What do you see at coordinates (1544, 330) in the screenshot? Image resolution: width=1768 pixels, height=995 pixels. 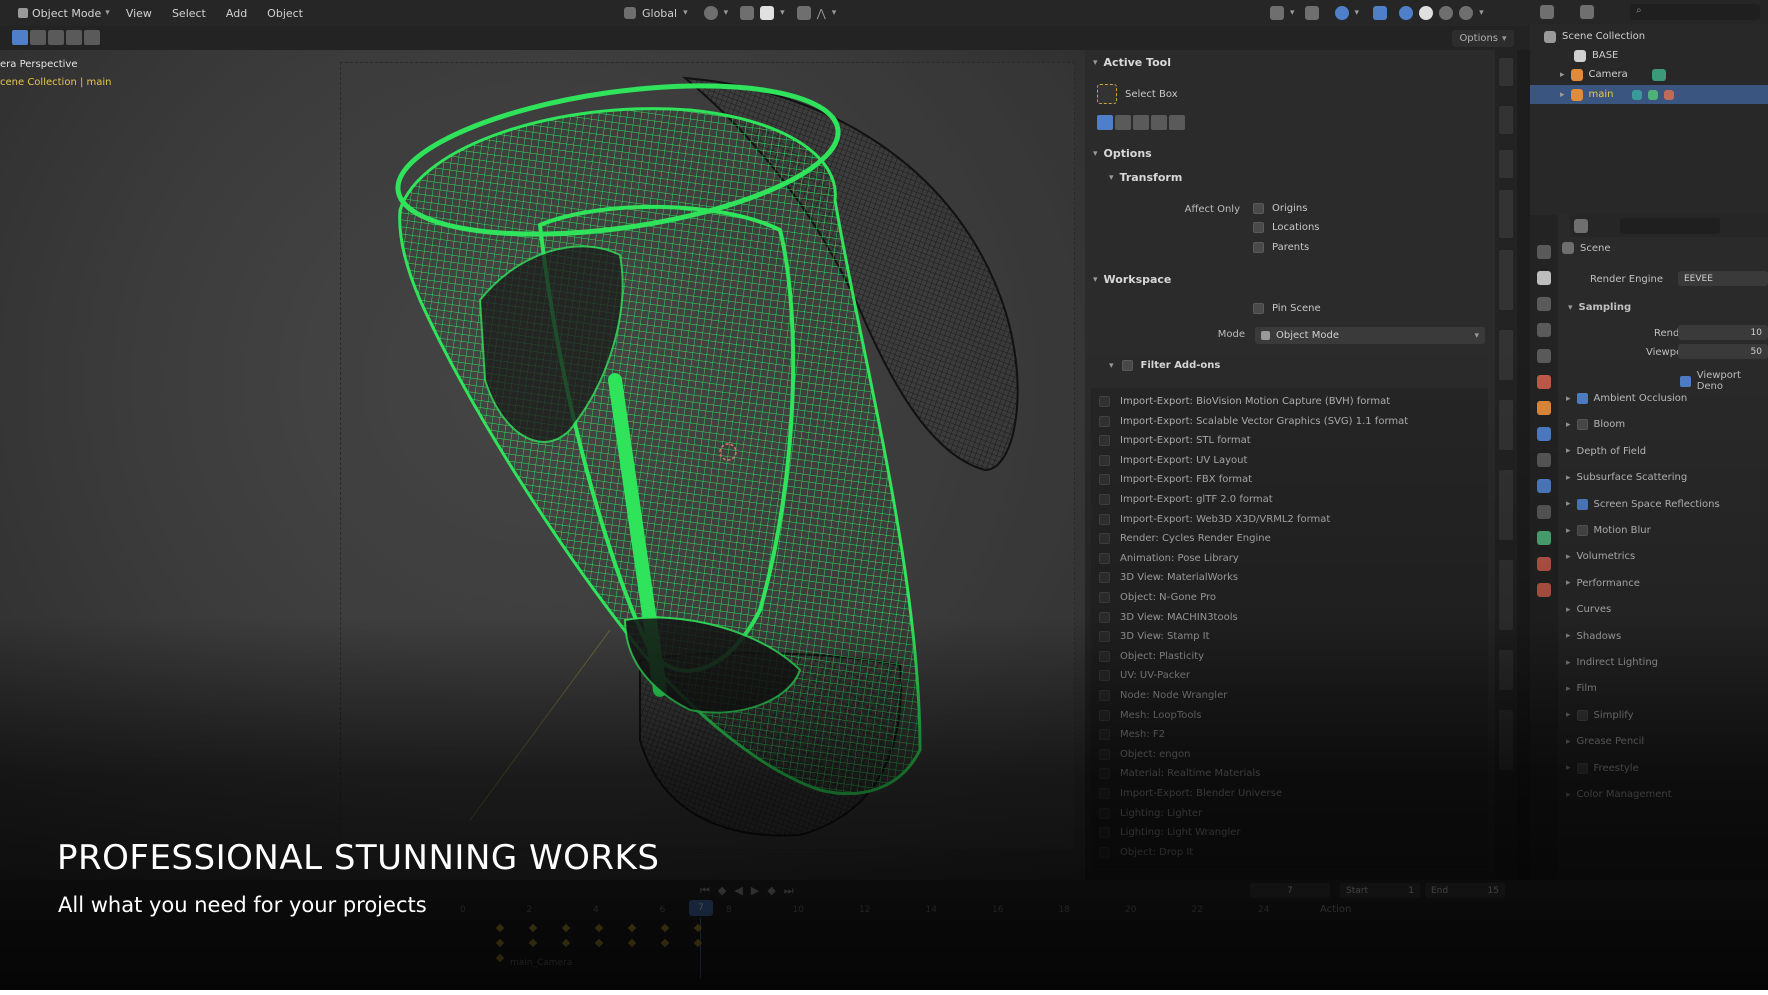 I see `view-layer-tab-icon` at bounding box center [1544, 330].